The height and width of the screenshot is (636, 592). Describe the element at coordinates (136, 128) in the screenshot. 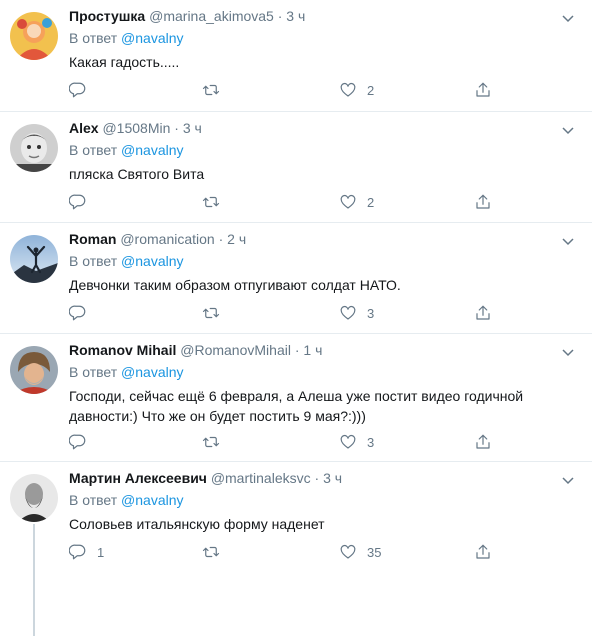

I see `author-handle: @1508Min` at that location.